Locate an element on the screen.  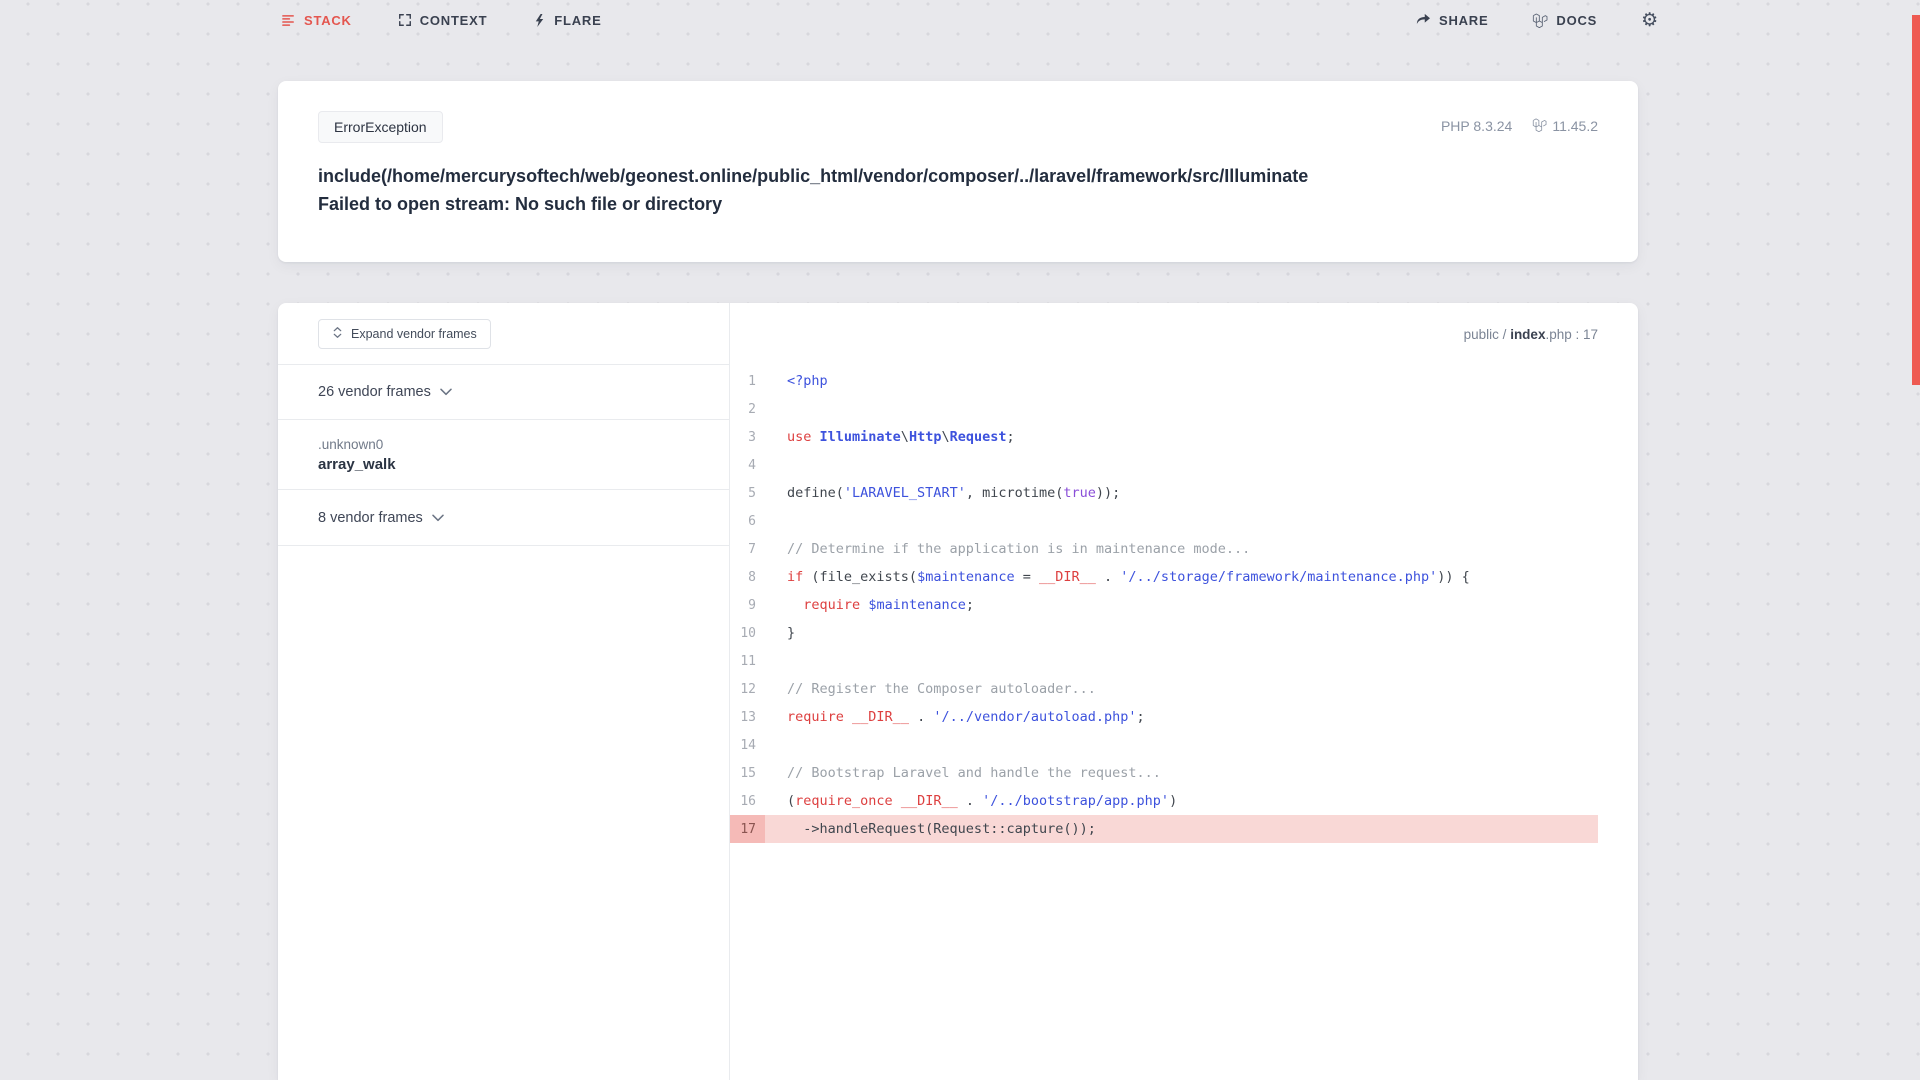
line-number: 17 is located at coordinates (747, 829).